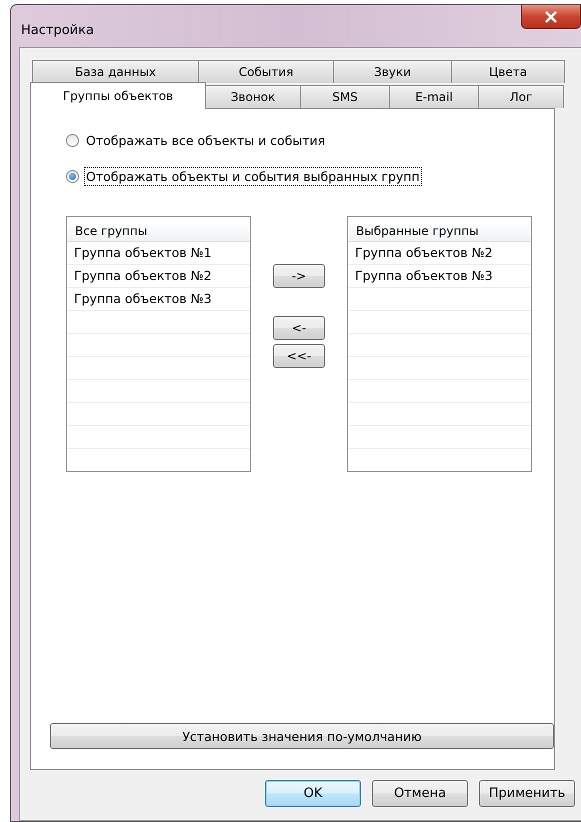 This screenshot has height=822, width=581. What do you see at coordinates (299, 276) in the screenshot?
I see `move-button: ->` at bounding box center [299, 276].